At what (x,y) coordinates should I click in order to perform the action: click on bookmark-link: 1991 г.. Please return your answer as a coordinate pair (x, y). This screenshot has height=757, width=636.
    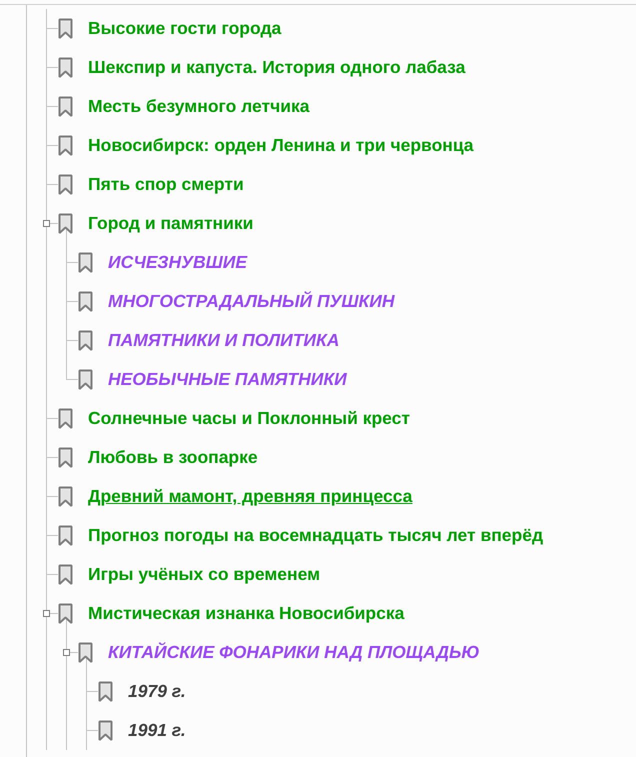
    Looking at the image, I should click on (157, 730).